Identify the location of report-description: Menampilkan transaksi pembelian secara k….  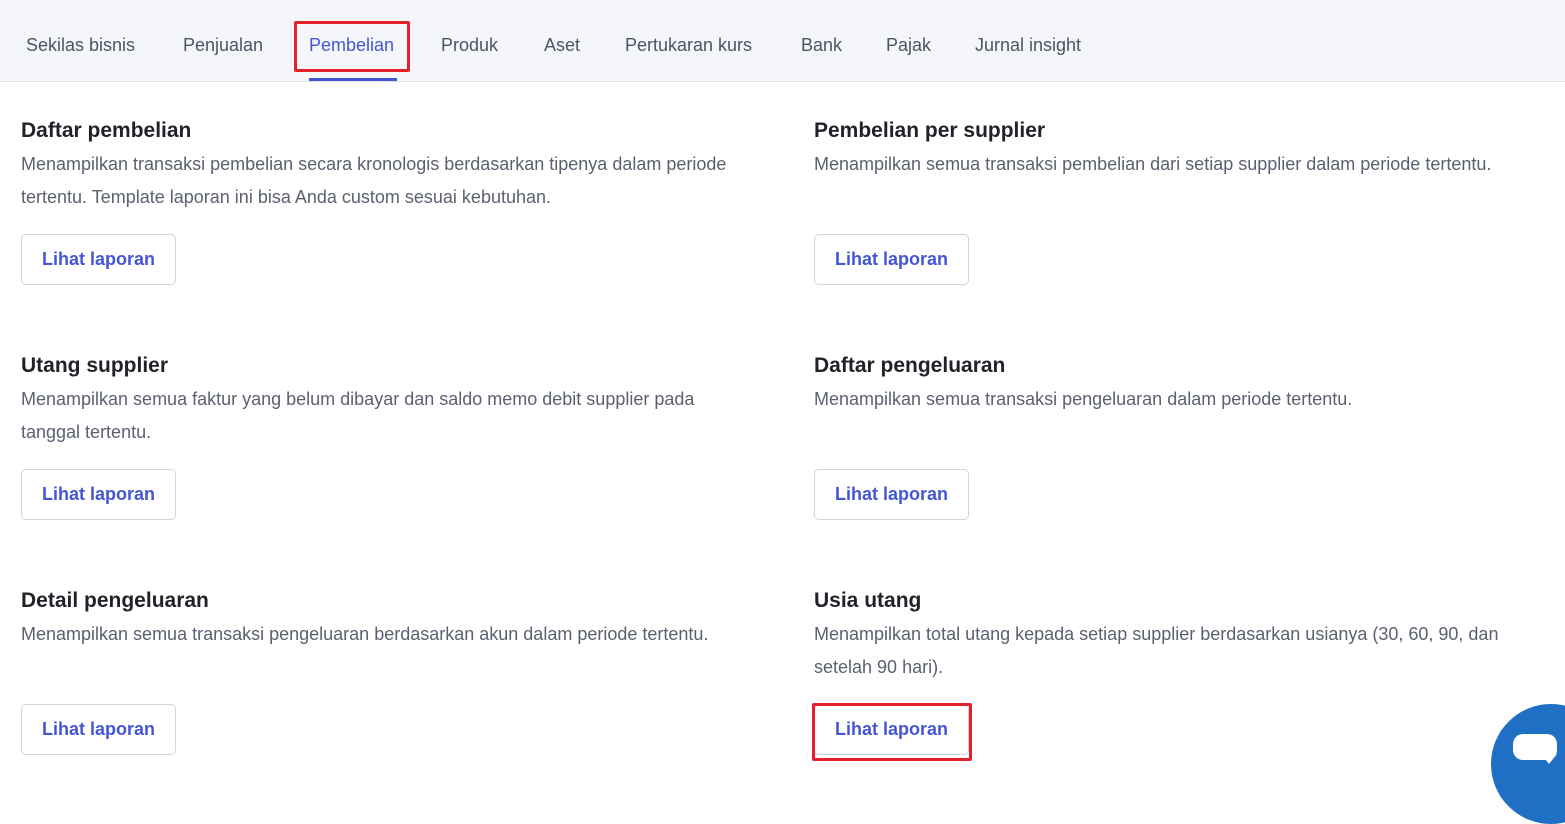
(374, 180).